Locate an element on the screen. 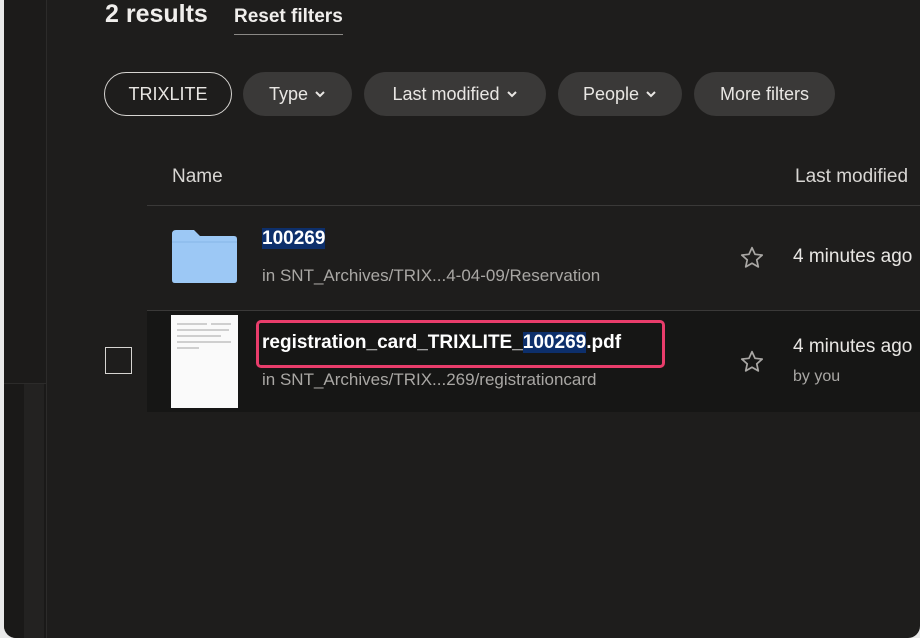 Image resolution: width=920 pixels, height=638 pixels. filter-chip-type: Type is located at coordinates (297, 94).